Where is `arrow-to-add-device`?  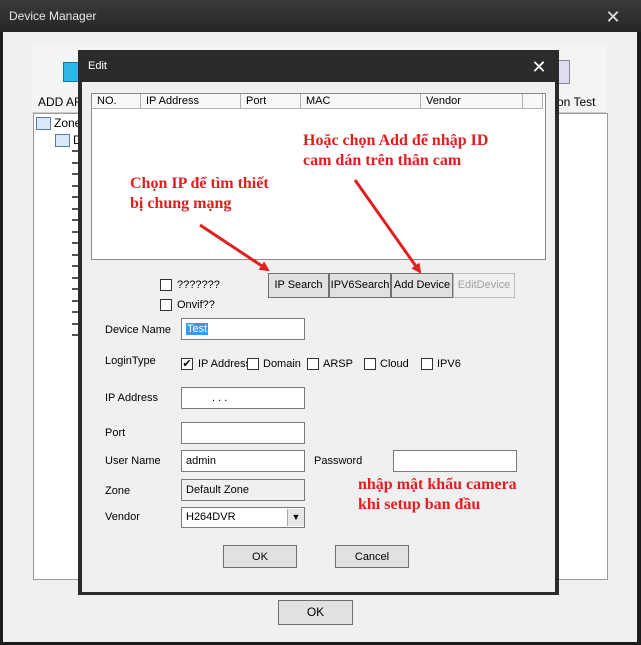 arrow-to-add-device is located at coordinates (387, 226).